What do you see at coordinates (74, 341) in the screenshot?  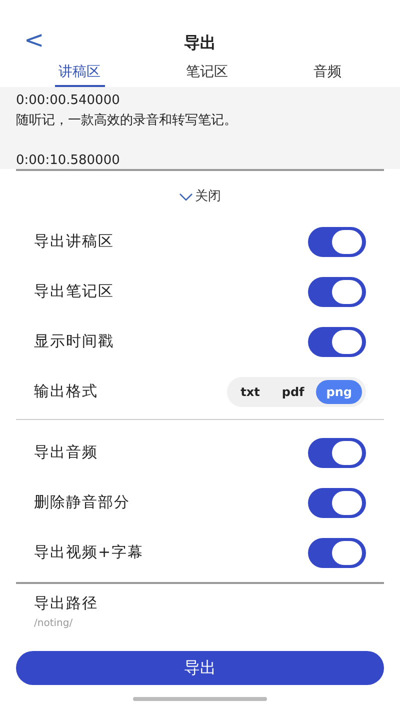 I see `setting-label: 显示时间戳` at bounding box center [74, 341].